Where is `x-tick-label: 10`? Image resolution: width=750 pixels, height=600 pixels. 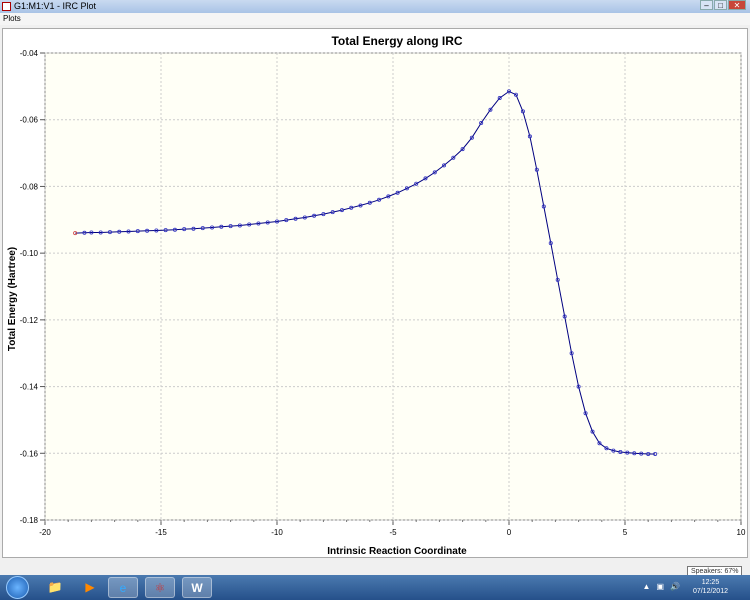
x-tick-label: 10 is located at coordinates (741, 532).